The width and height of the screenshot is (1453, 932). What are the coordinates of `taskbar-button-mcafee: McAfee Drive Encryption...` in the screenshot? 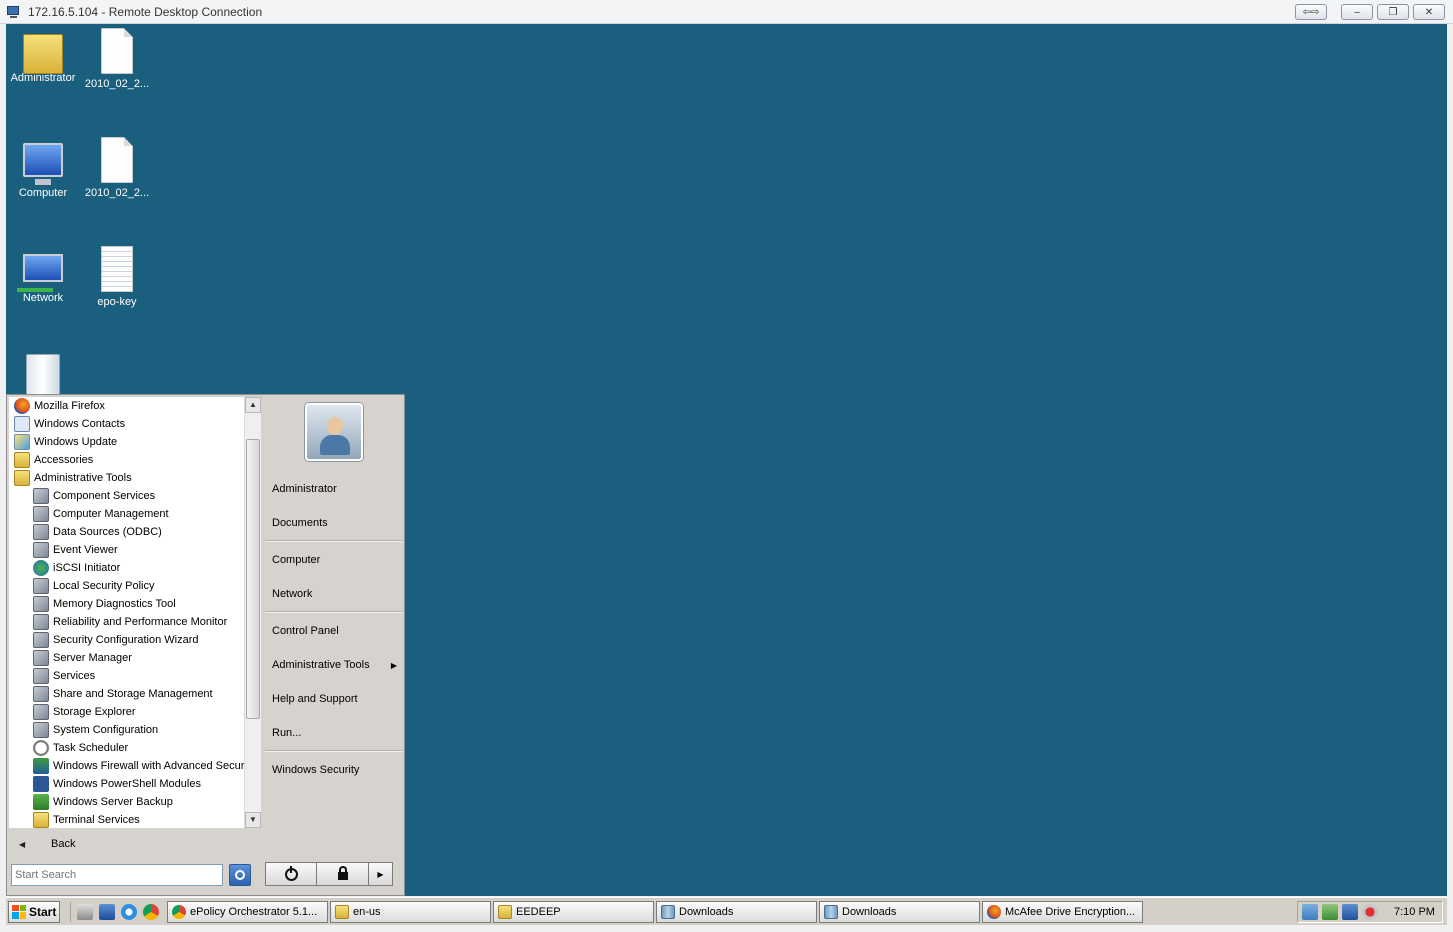 It's located at (1062, 911).